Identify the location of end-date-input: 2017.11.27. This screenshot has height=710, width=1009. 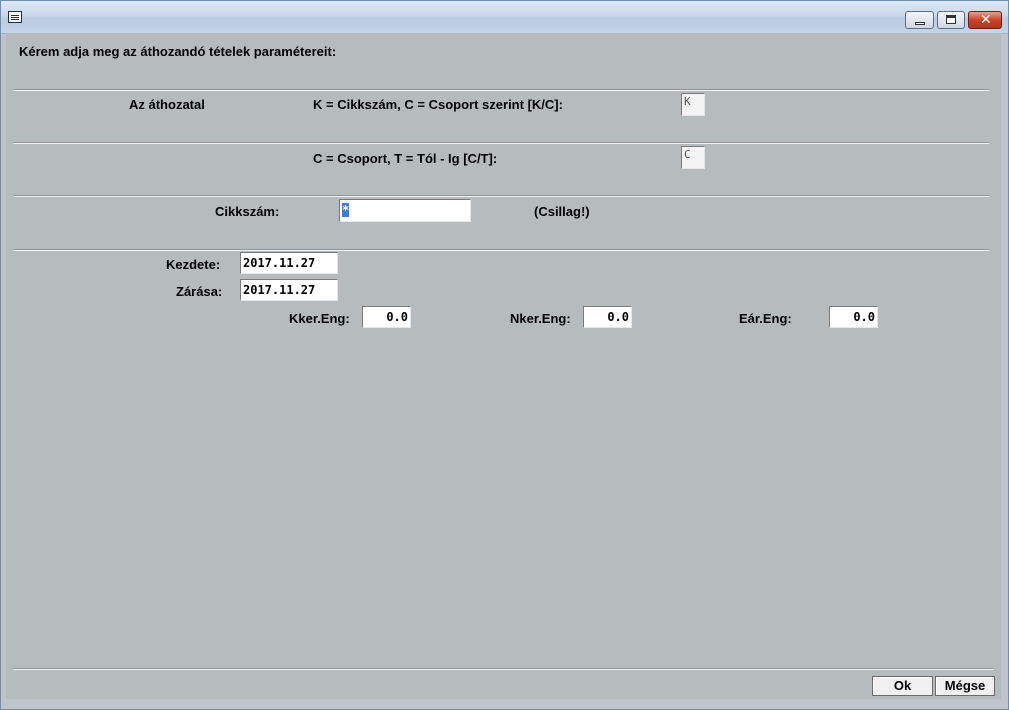
(289, 290).